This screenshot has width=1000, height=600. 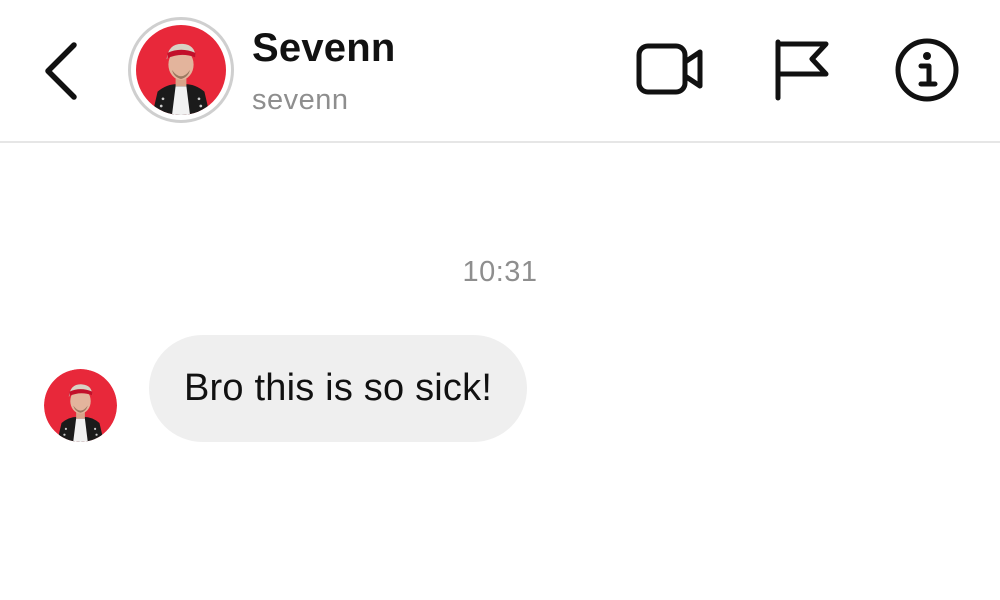 I want to click on info-icon, so click(x=927, y=70).